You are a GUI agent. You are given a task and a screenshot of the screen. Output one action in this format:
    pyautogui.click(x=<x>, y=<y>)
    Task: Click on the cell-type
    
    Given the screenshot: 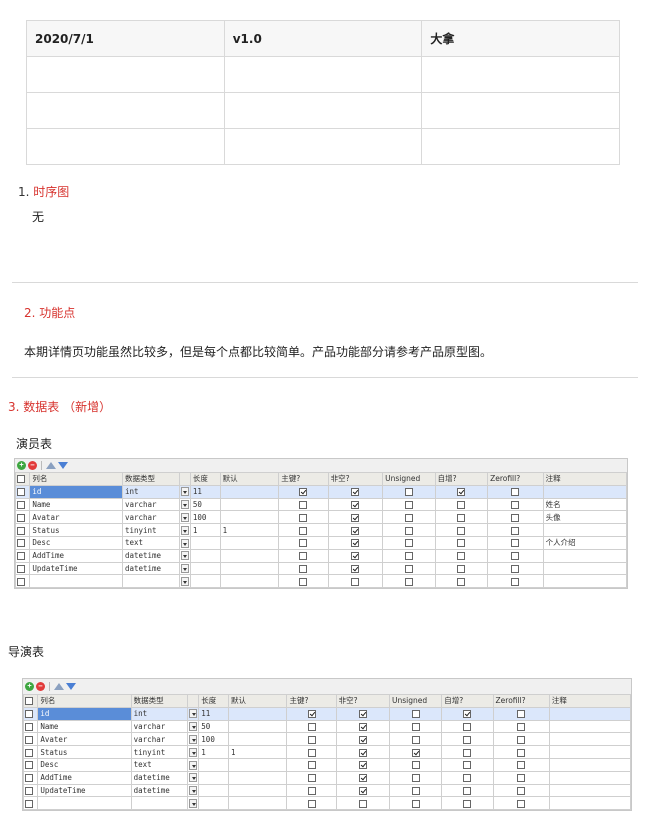 What is the action you would take?
    pyautogui.click(x=150, y=581)
    